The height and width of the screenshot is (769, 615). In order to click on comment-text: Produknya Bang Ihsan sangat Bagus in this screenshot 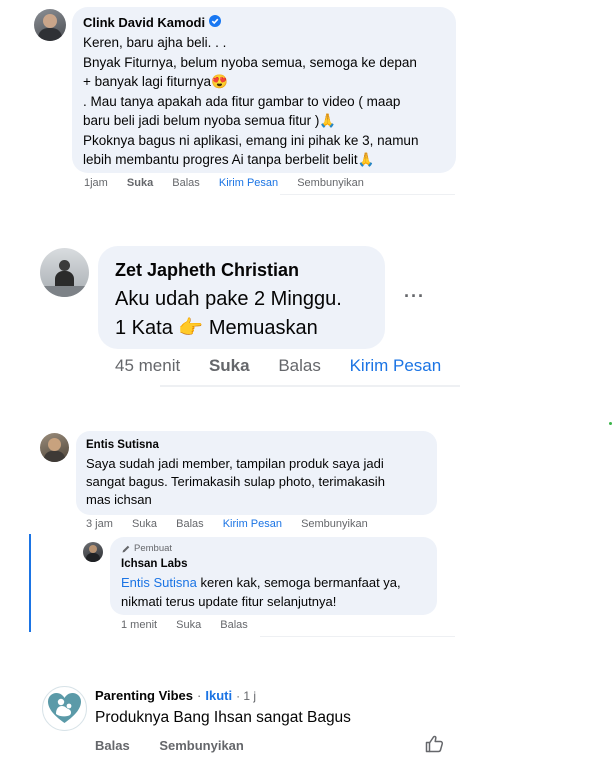, I will do `click(223, 717)`.